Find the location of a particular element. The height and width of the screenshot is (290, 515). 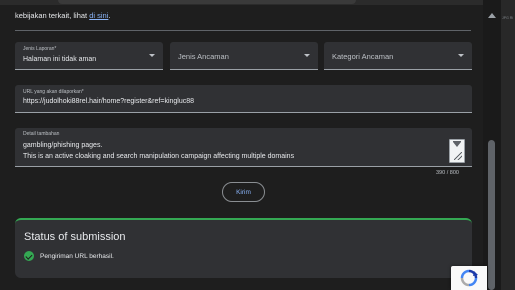

recaptcha-icon is located at coordinates (469, 278).